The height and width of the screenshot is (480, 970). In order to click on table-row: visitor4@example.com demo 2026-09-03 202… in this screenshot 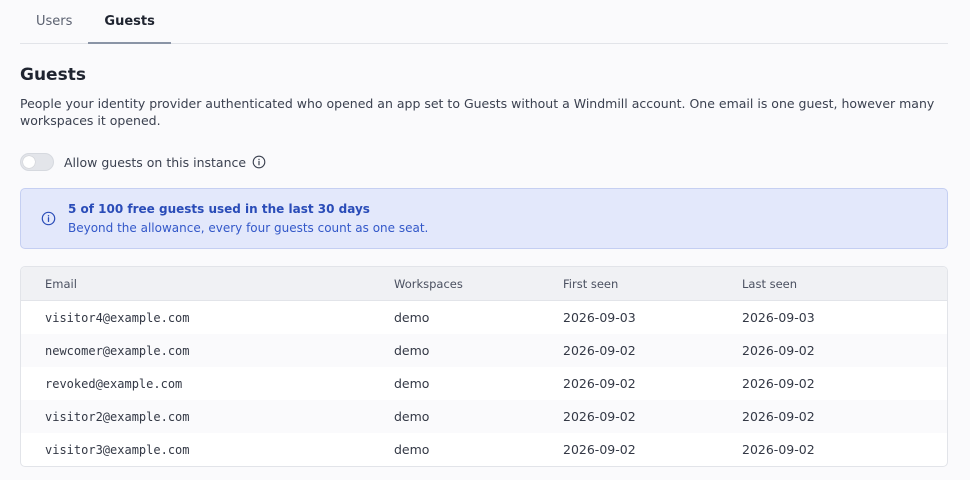, I will do `click(484, 318)`.